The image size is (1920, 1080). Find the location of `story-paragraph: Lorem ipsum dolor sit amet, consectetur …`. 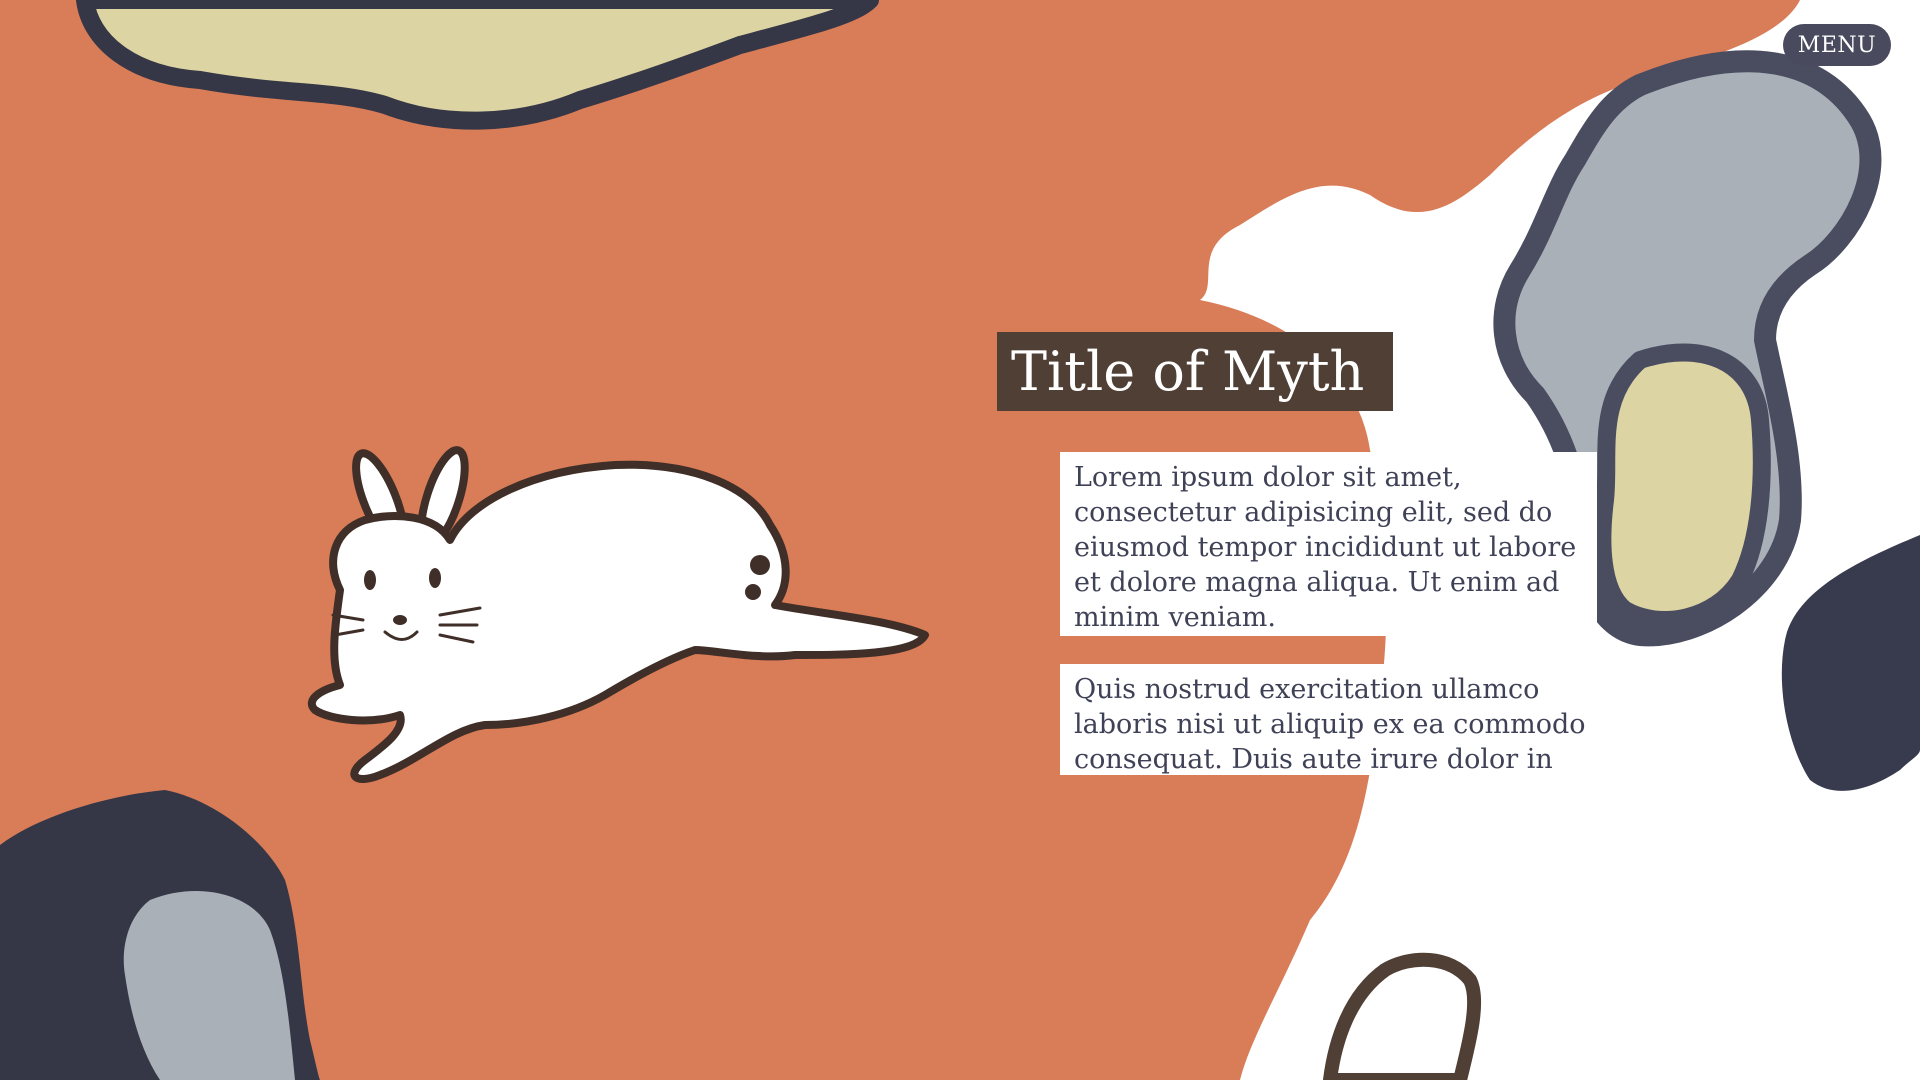

story-paragraph: Lorem ipsum dolor sit amet, consectetur … is located at coordinates (1328, 544).